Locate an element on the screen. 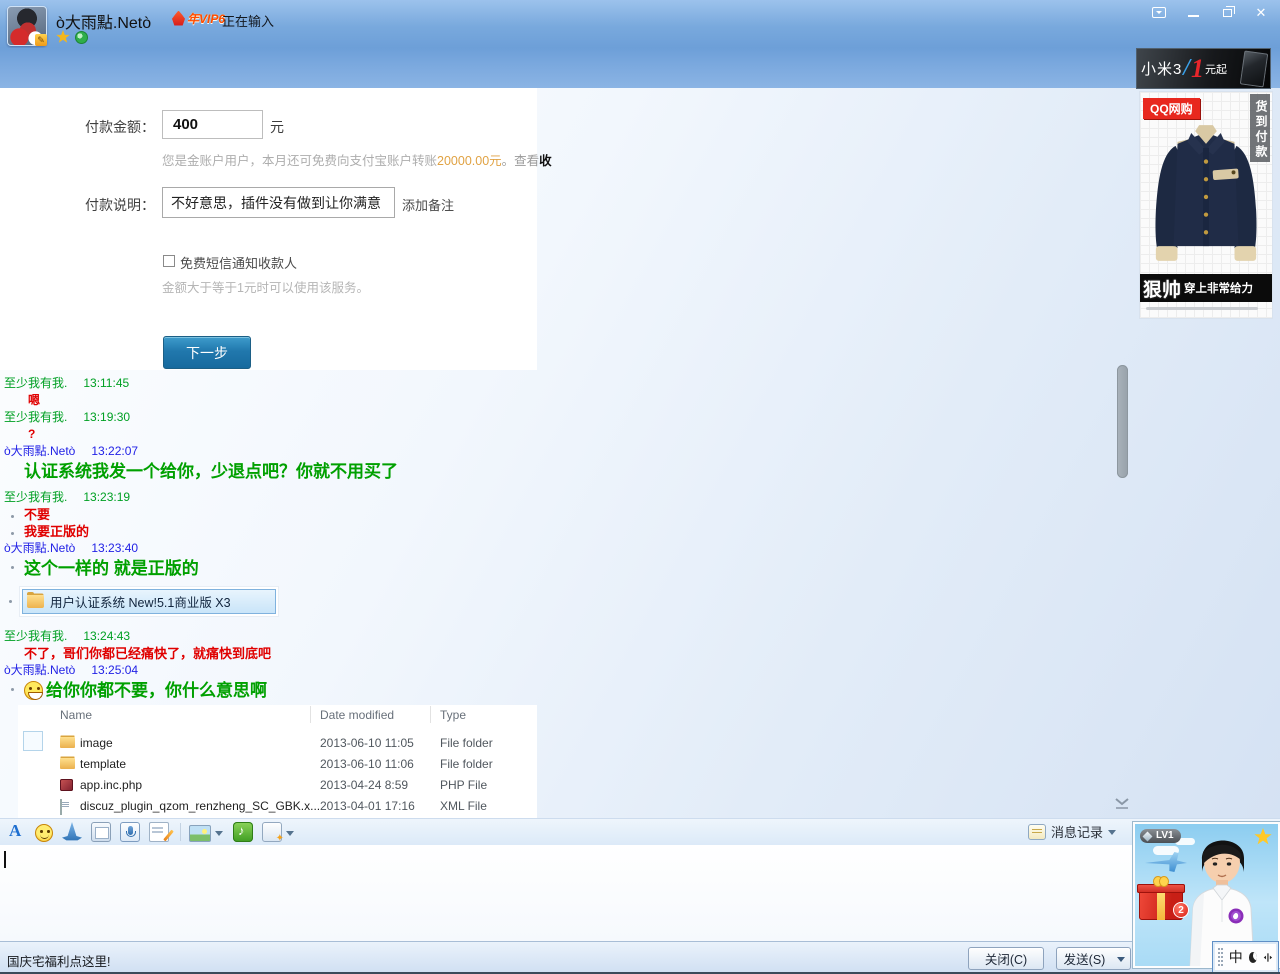 This screenshot has height=974, width=1280. qzone-icon is located at coordinates (81, 37).